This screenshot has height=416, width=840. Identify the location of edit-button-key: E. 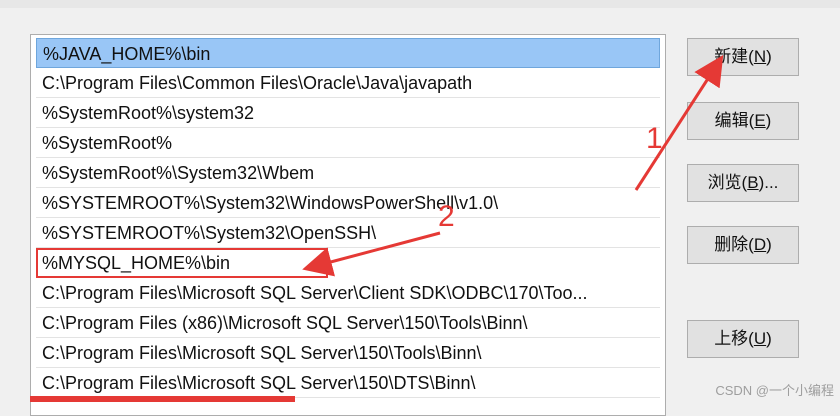
(760, 120).